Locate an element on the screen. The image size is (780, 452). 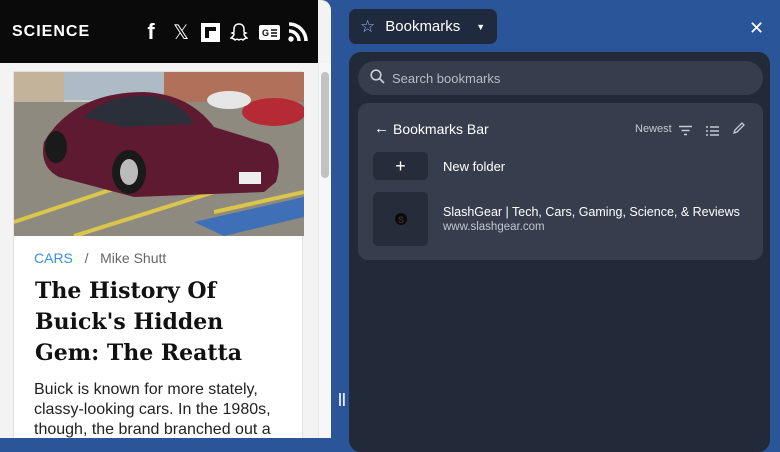
flipboard-icon is located at coordinates (210, 32).